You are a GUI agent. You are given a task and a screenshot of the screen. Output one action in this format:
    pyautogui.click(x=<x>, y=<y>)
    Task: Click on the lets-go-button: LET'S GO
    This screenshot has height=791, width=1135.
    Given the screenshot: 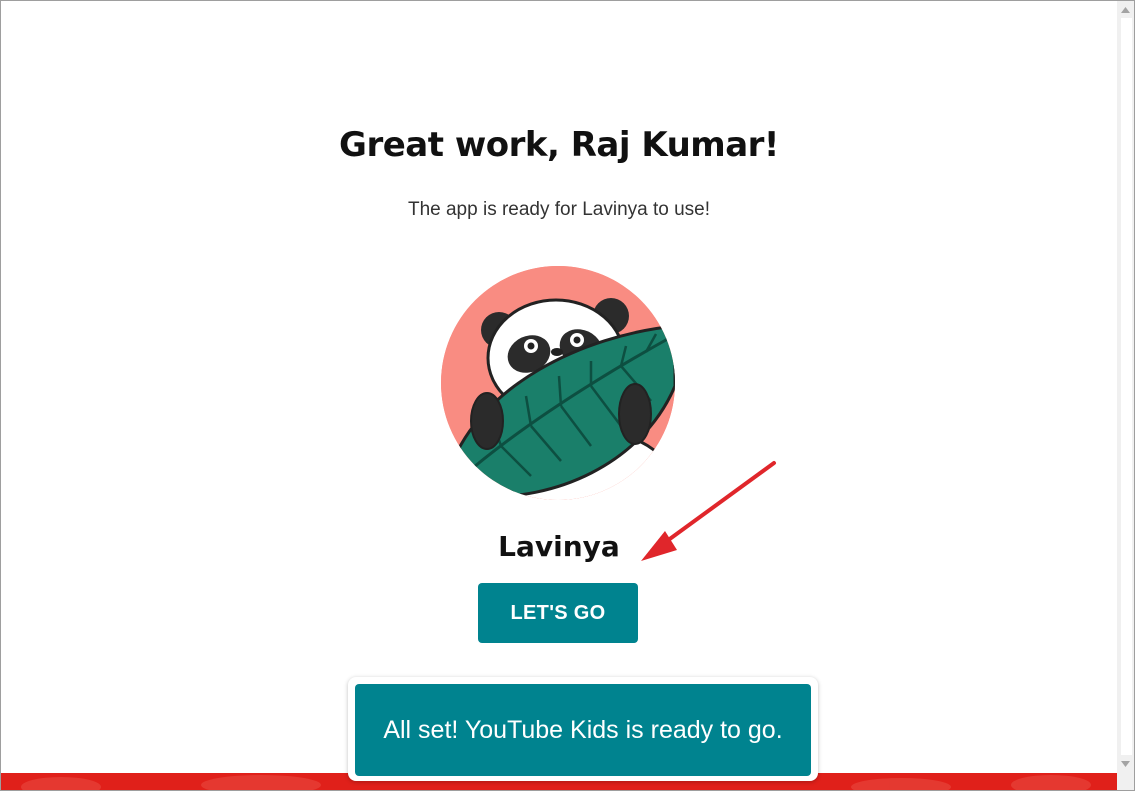 What is the action you would take?
    pyautogui.click(x=558, y=613)
    